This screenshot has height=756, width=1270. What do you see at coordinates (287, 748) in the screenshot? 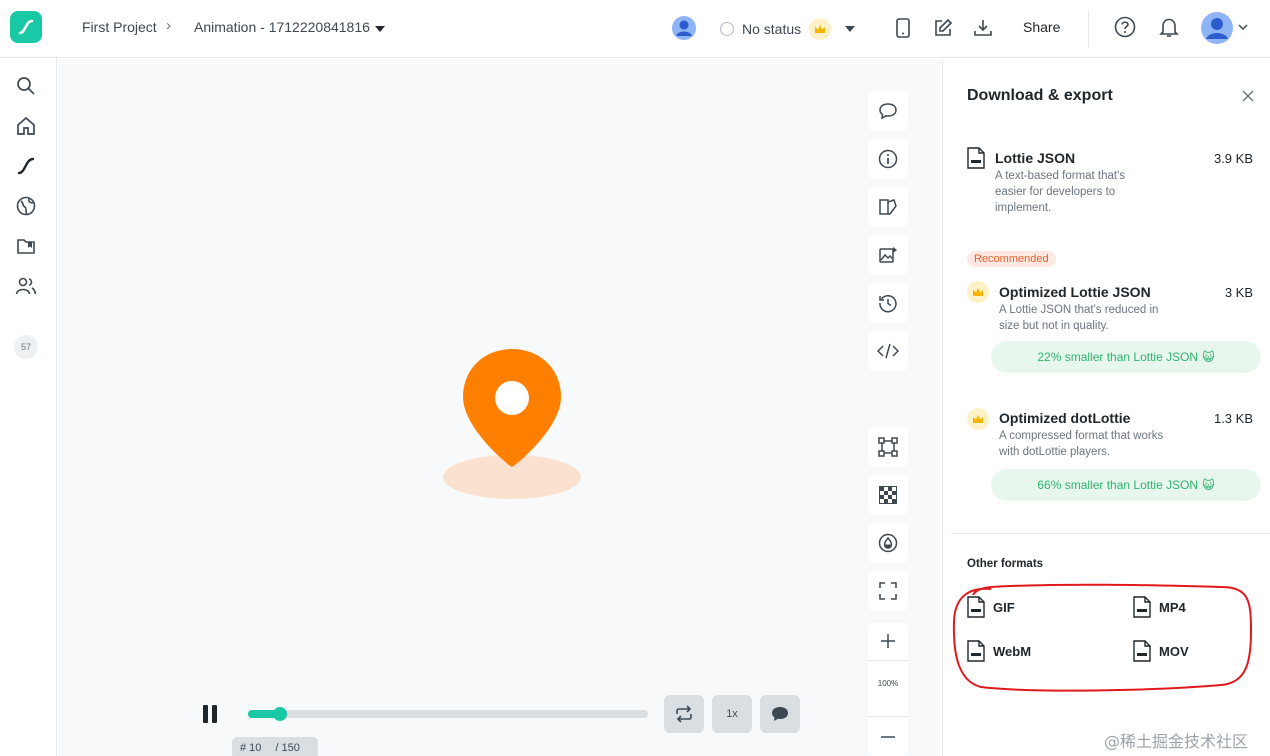
I see `total-frames: / 150` at bounding box center [287, 748].